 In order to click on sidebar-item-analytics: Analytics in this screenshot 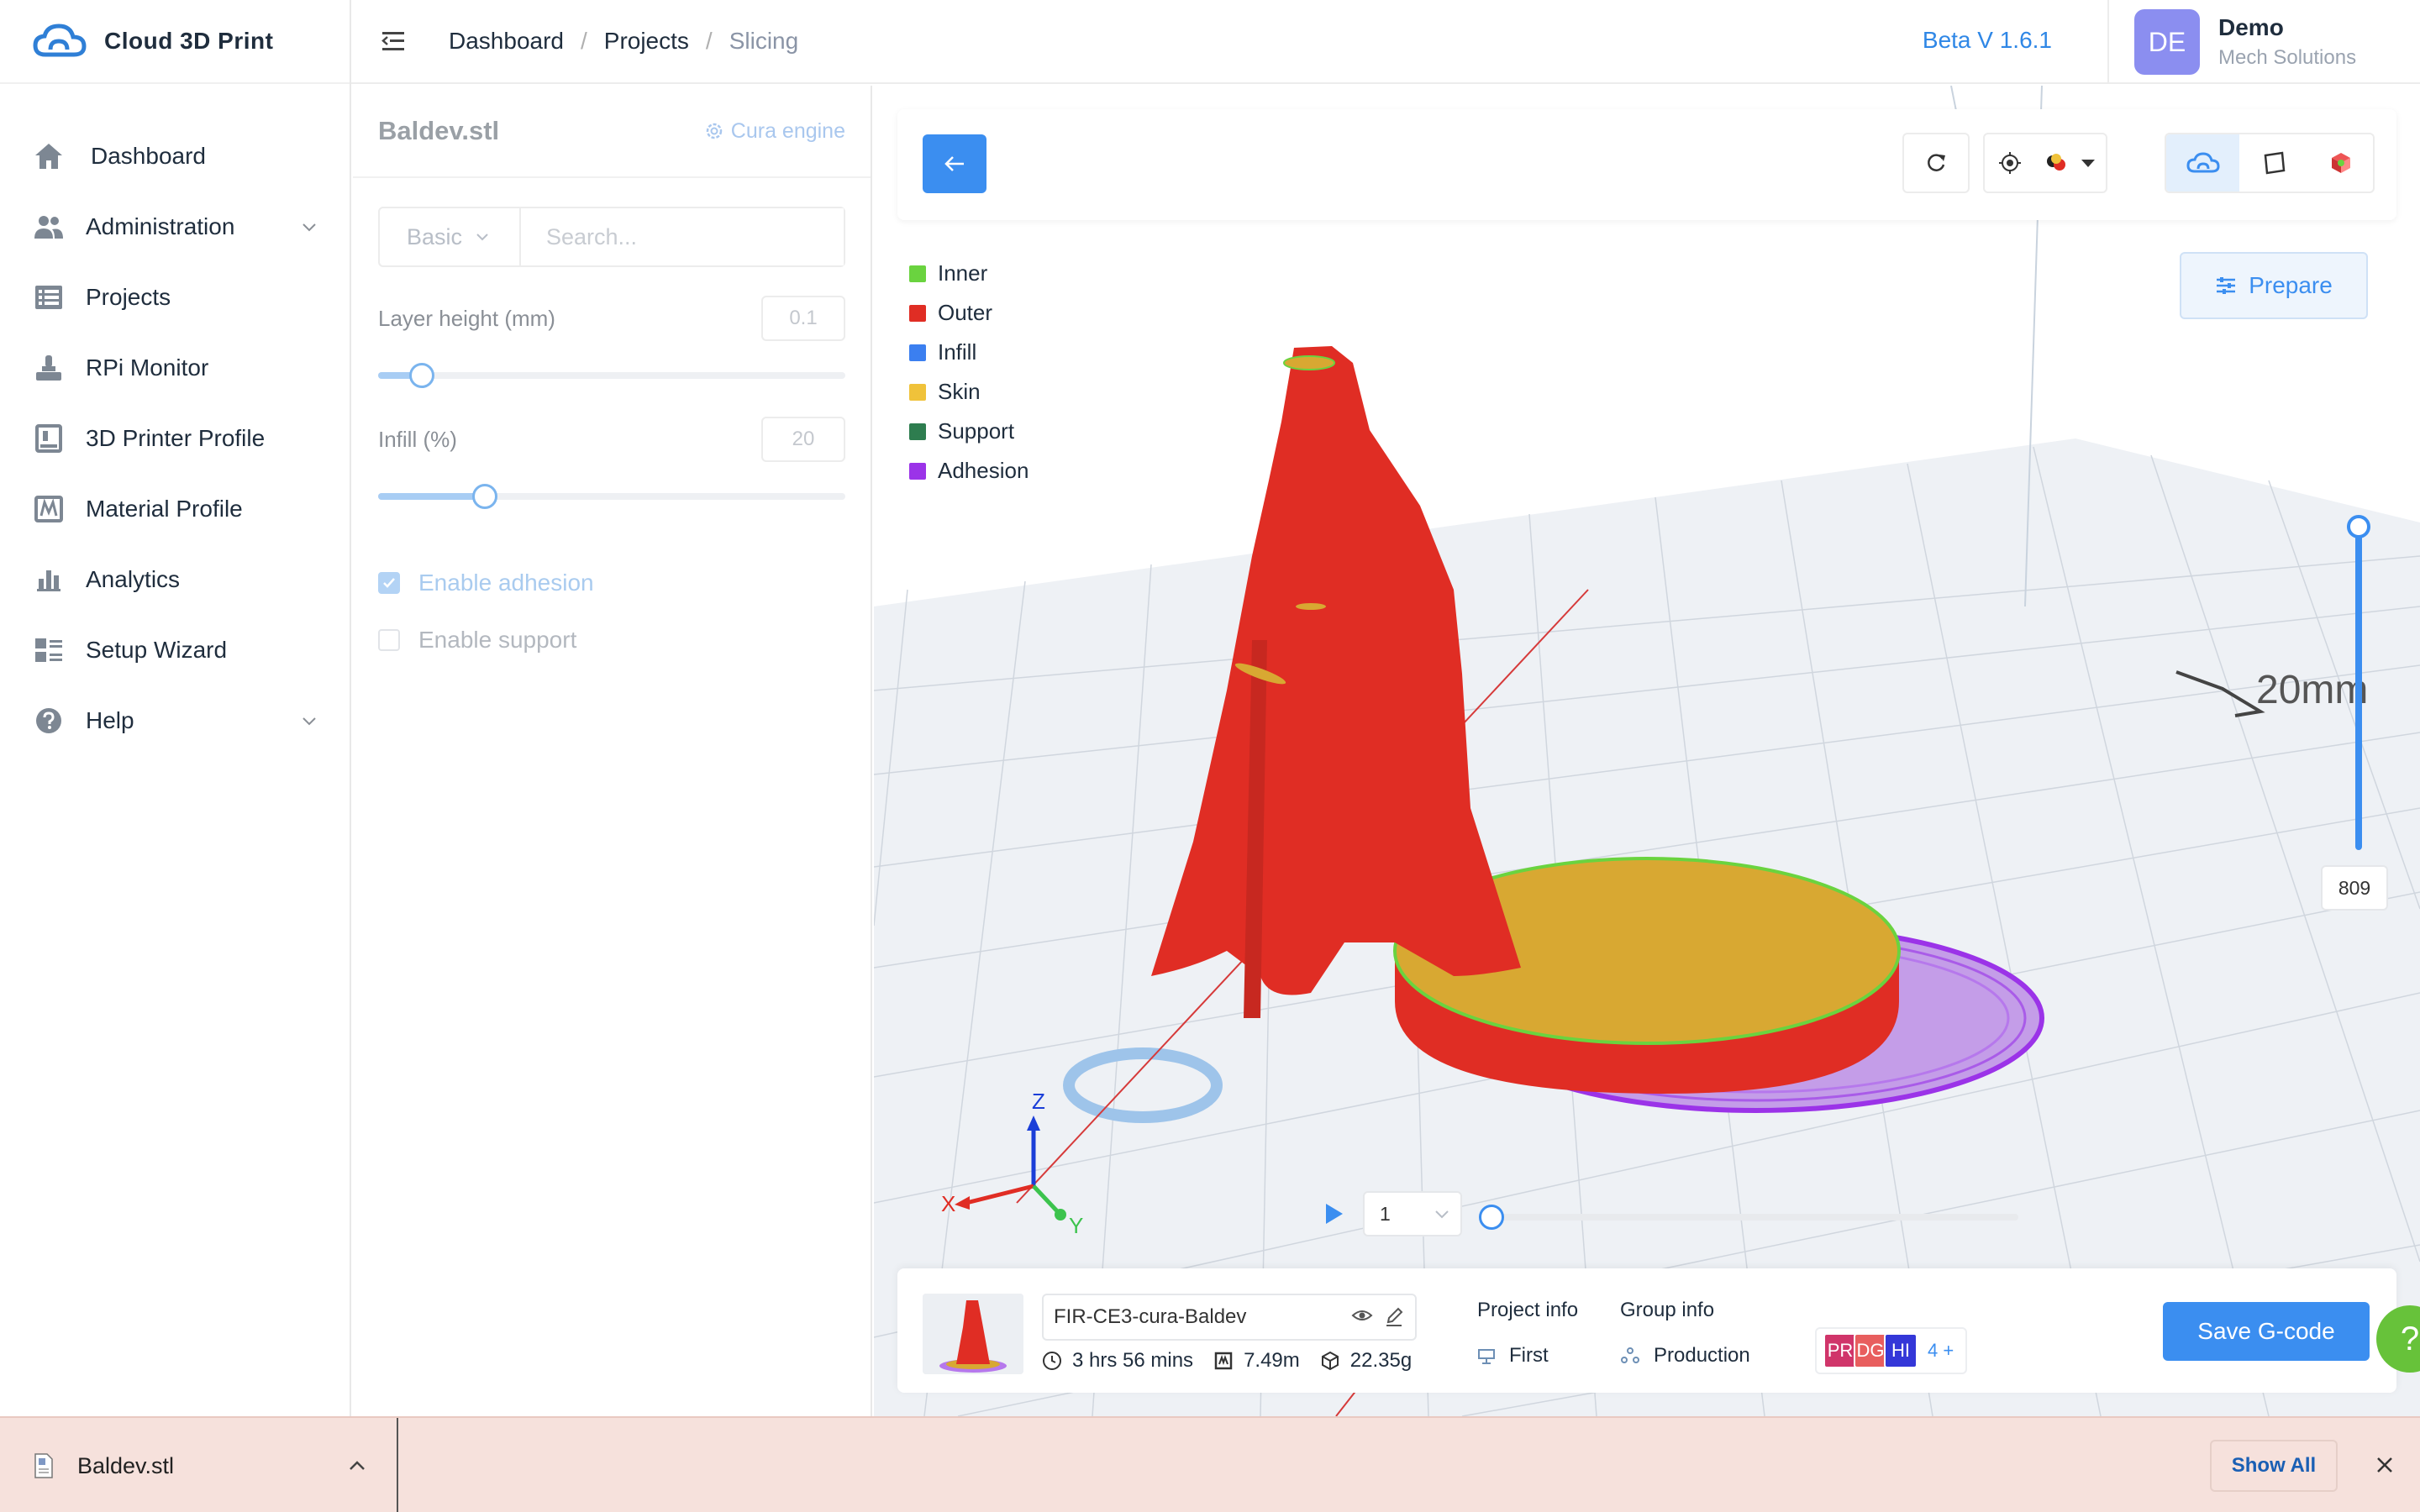, I will do `click(175, 579)`.